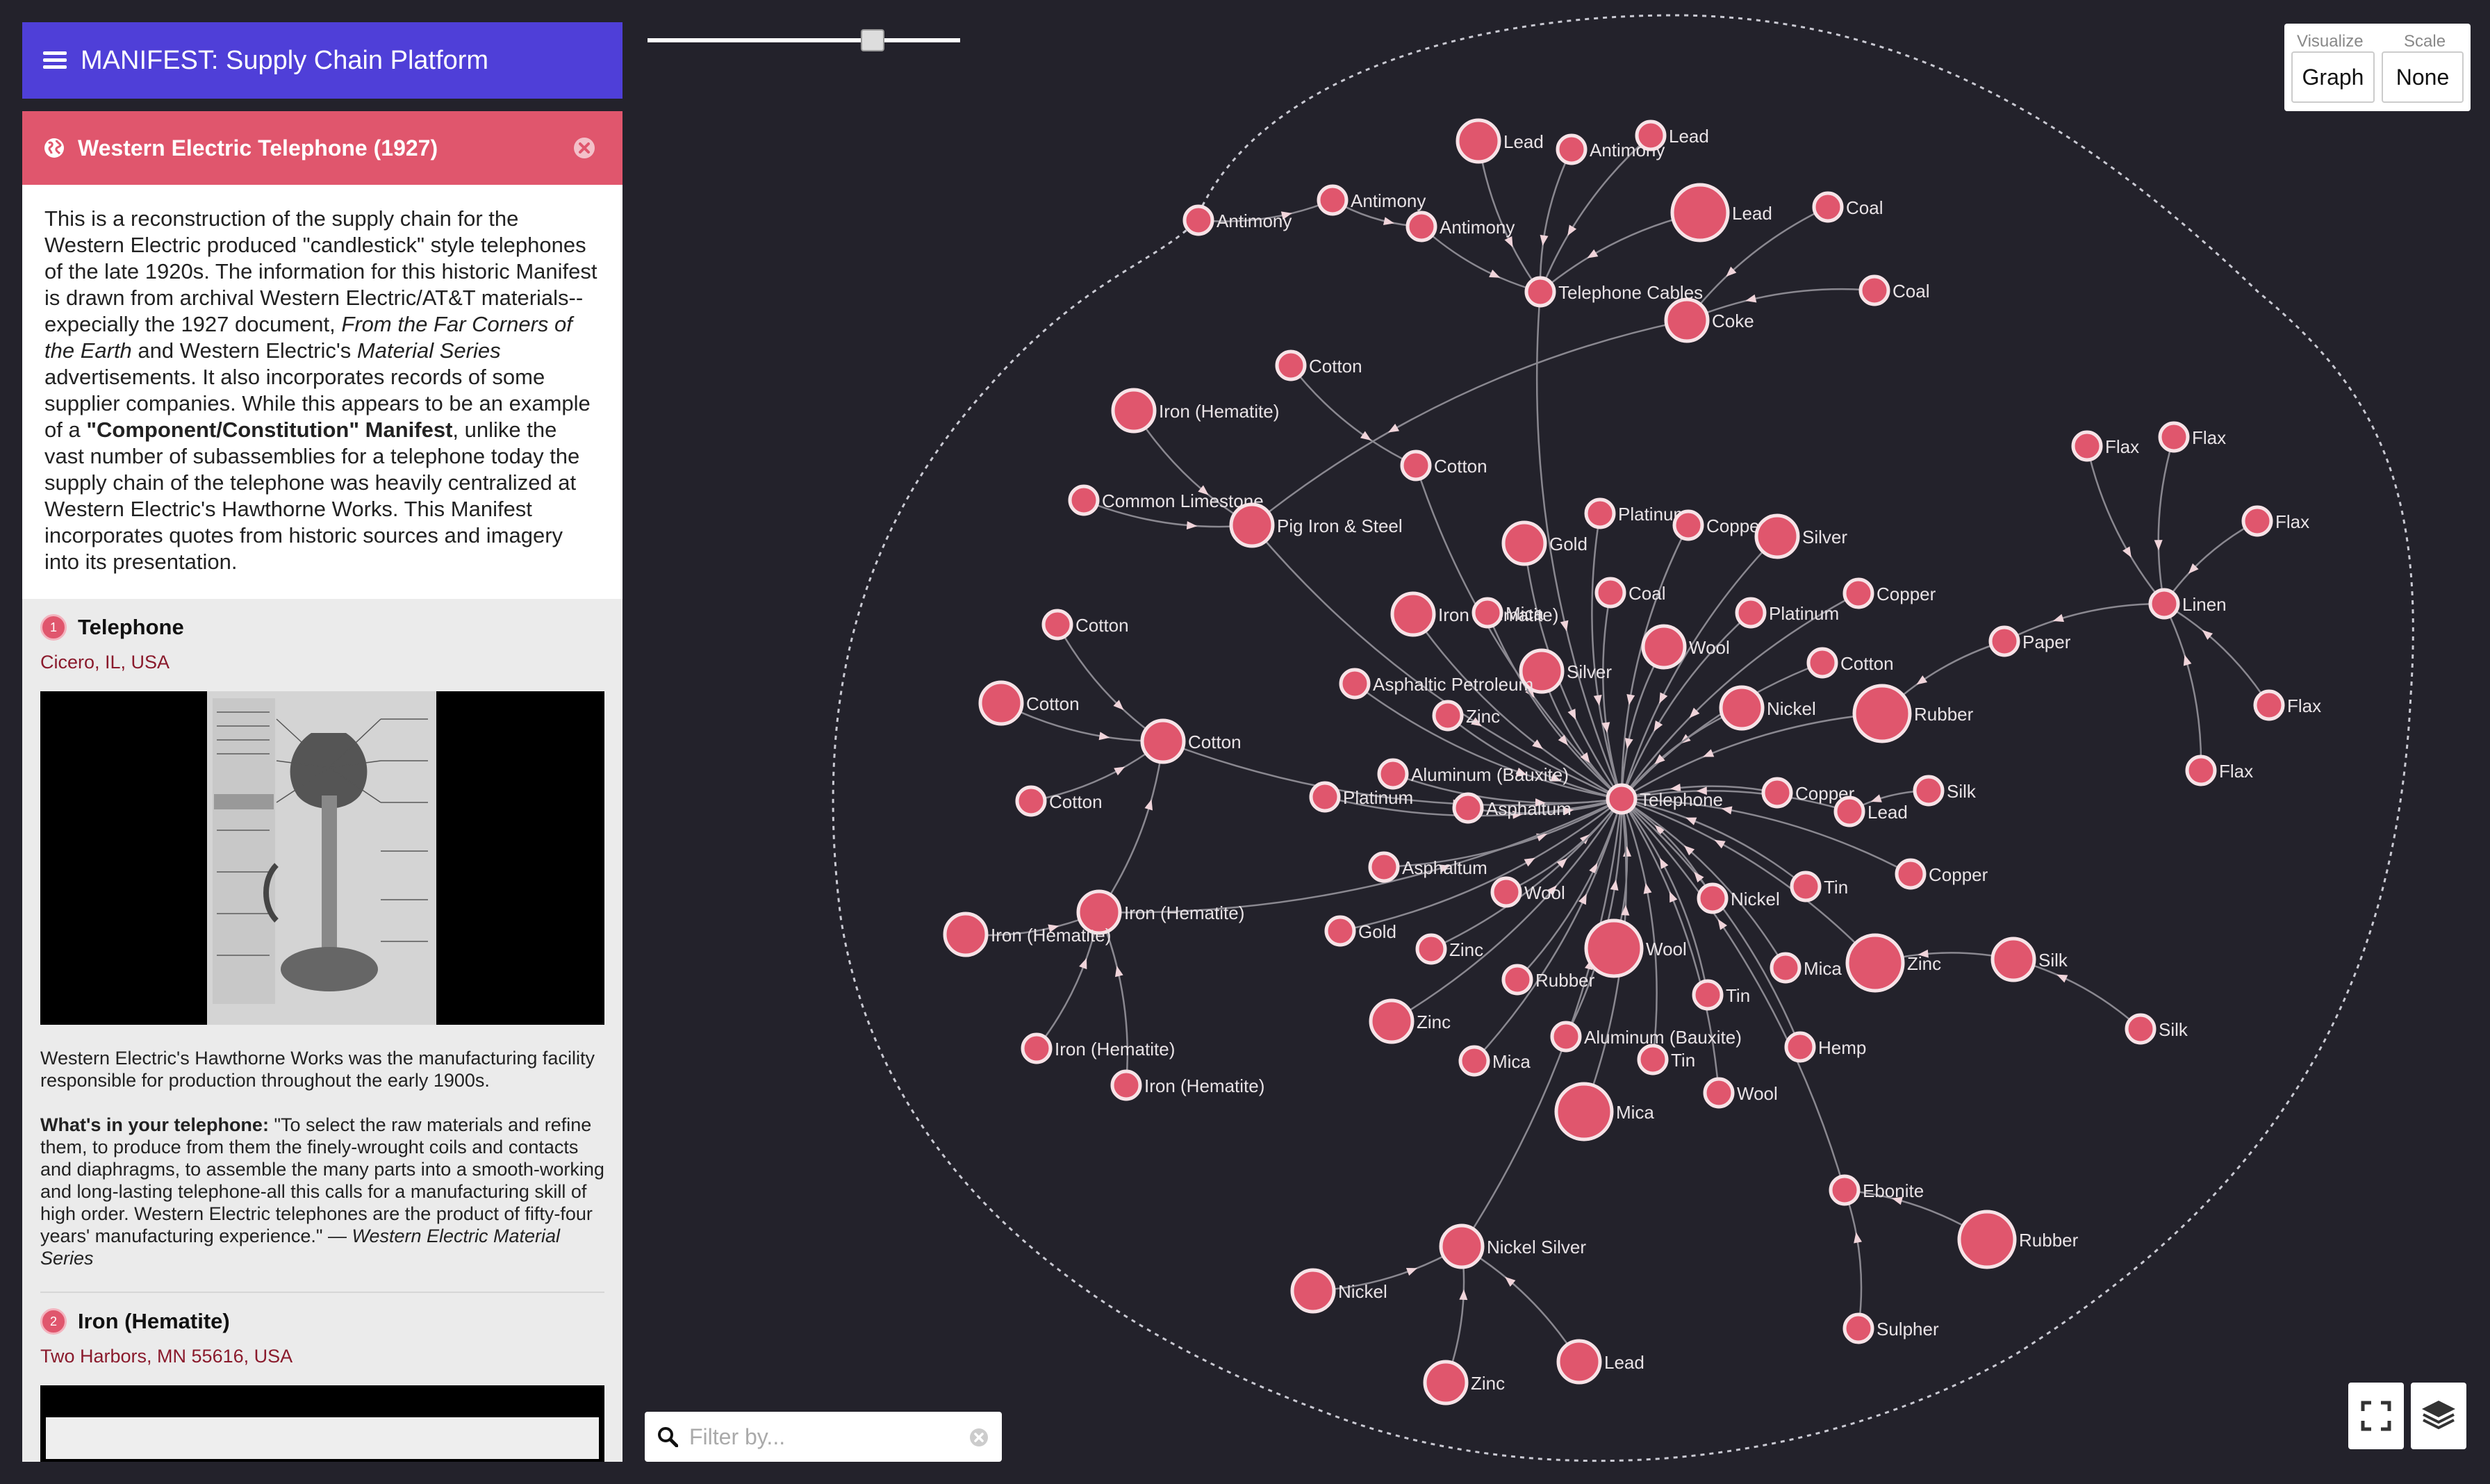  I want to click on graph-node-coal3: Coal, so click(1629, 593).